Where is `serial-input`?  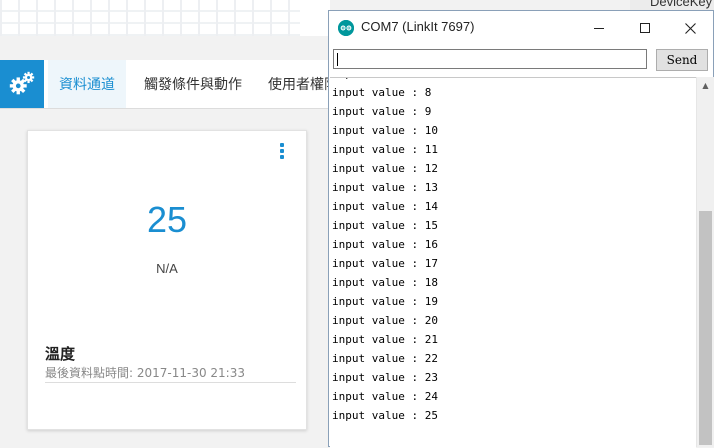
serial-input is located at coordinates (490, 59).